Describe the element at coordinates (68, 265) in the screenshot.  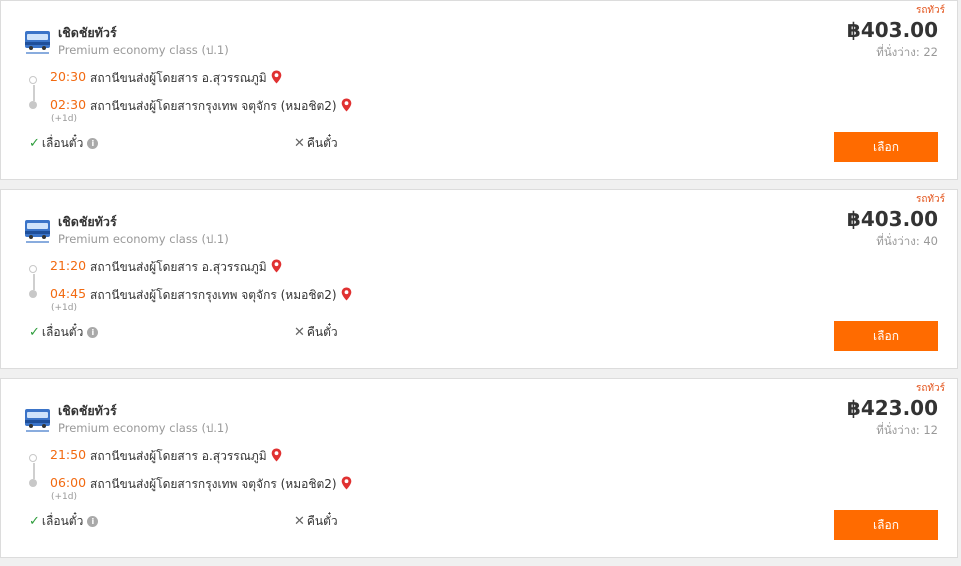
I see `departure-time: 21:20` at that location.